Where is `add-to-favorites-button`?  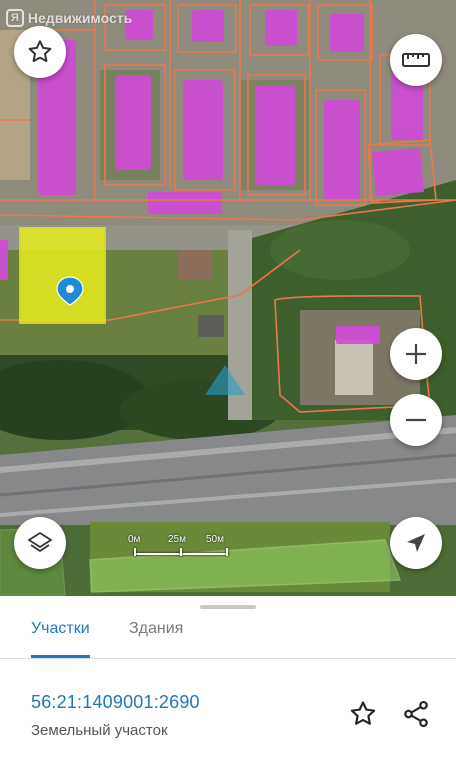 add-to-favorites-button is located at coordinates (363, 714).